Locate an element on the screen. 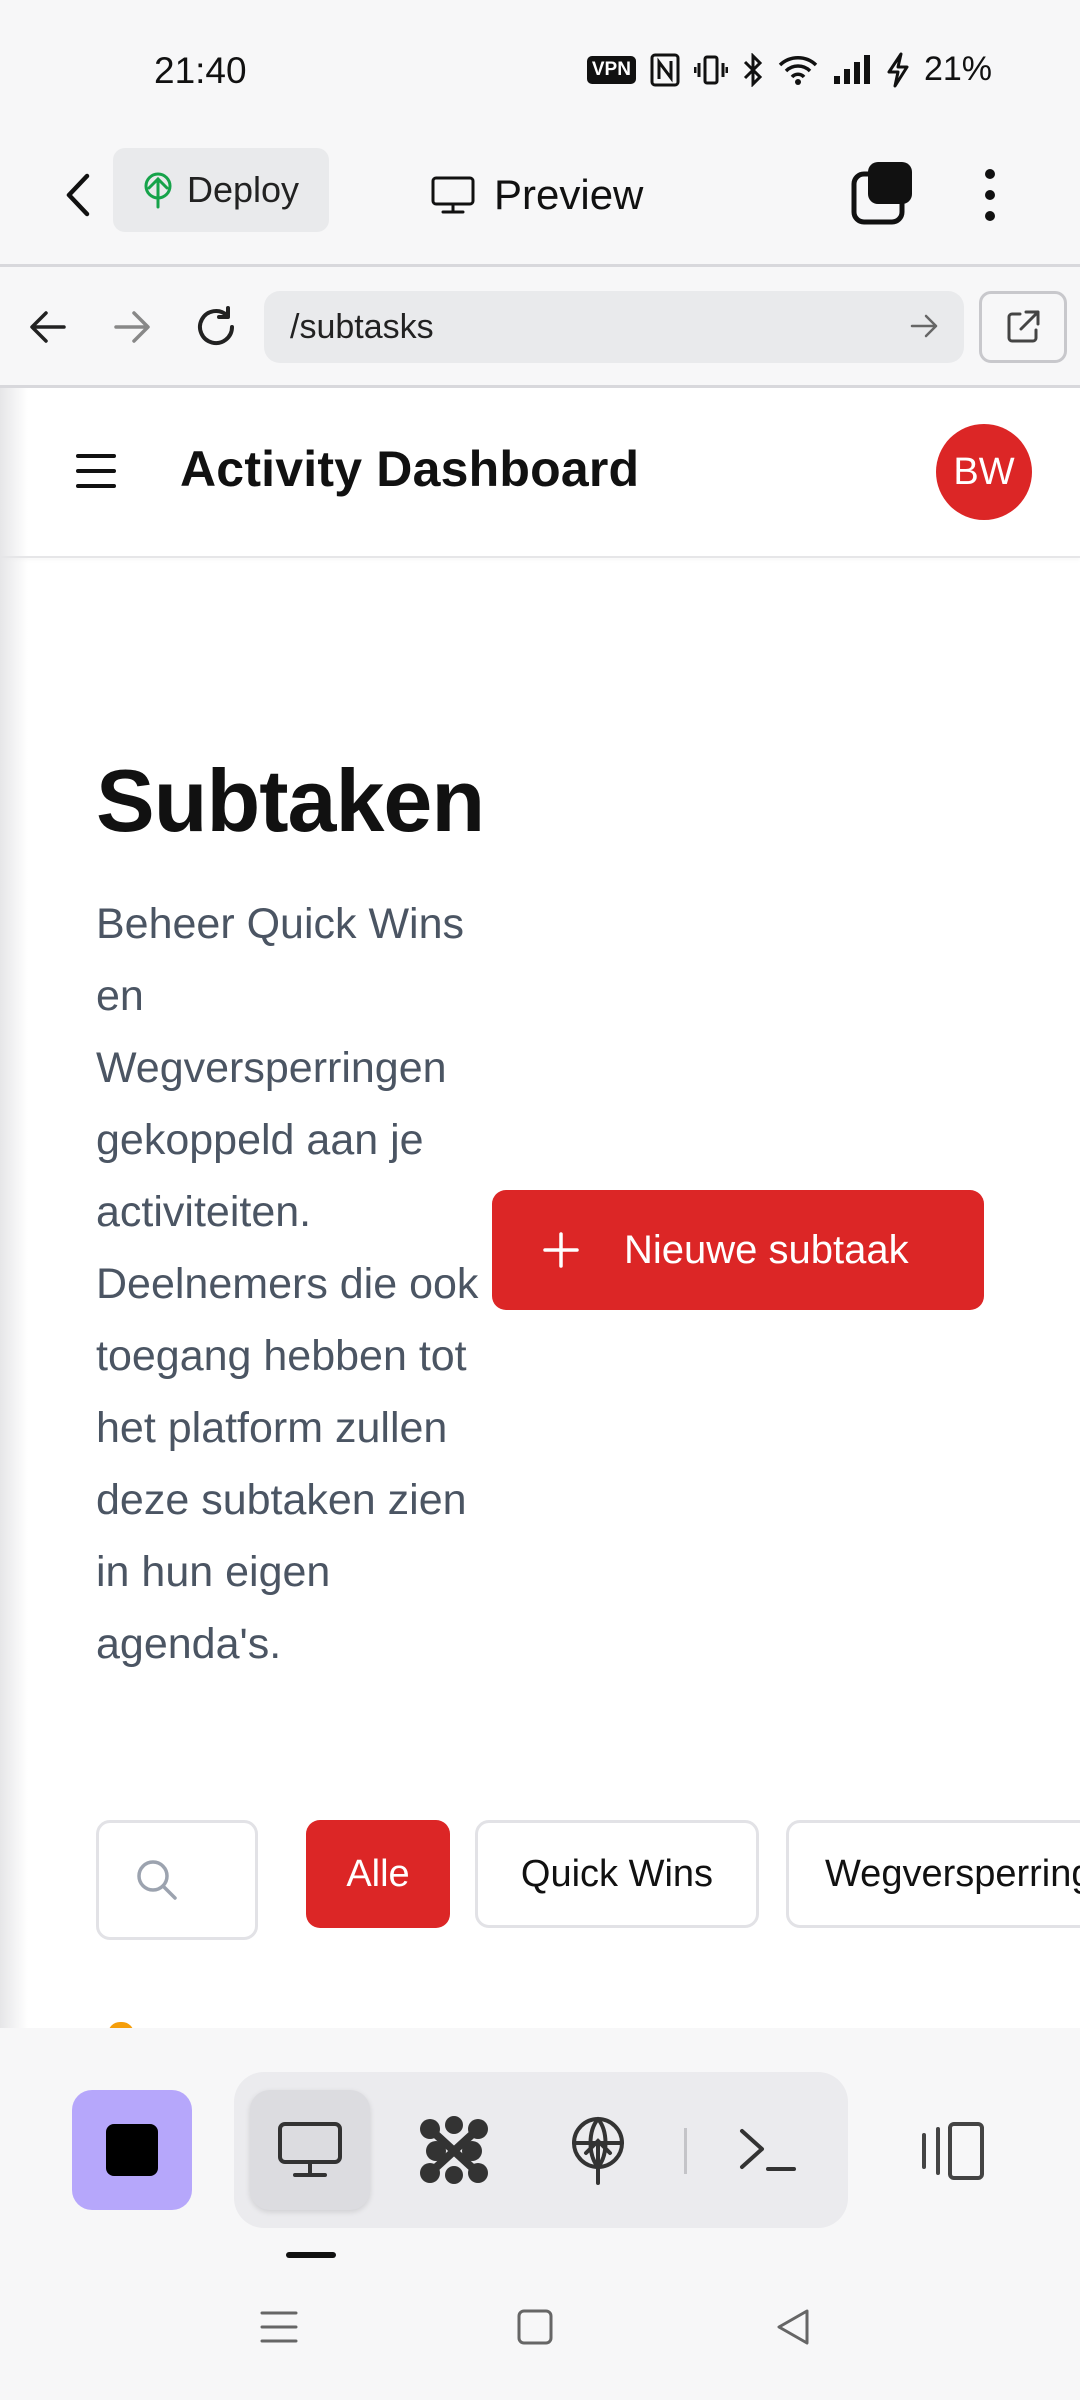 Image resolution: width=1080 pixels, height=2400 pixels. system-nav-bar is located at coordinates (540, 2329).